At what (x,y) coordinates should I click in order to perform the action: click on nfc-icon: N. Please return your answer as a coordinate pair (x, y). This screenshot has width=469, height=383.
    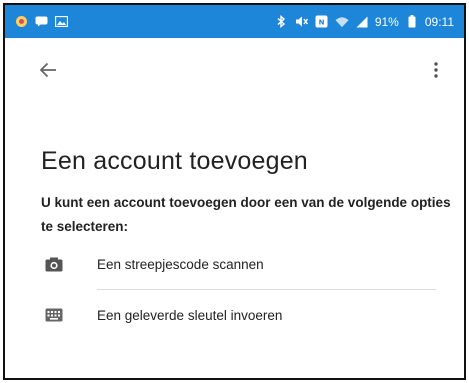
    Looking at the image, I should click on (322, 22).